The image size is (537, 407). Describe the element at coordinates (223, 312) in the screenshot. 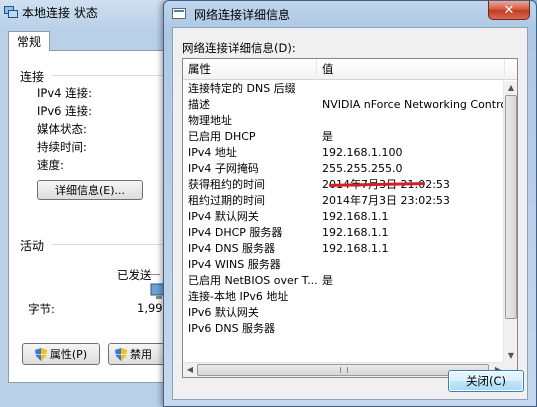

I see `row-property: IPv6 默认网关` at that location.